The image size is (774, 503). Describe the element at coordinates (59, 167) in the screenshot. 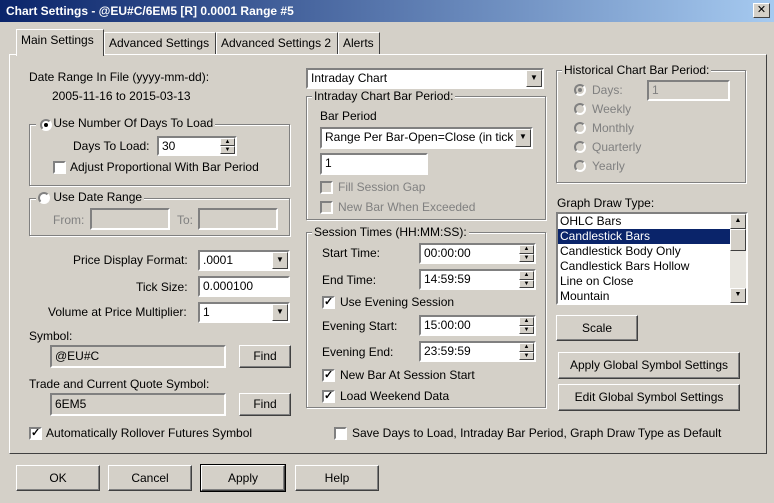

I see `adjust-proportional-checkbox` at that location.